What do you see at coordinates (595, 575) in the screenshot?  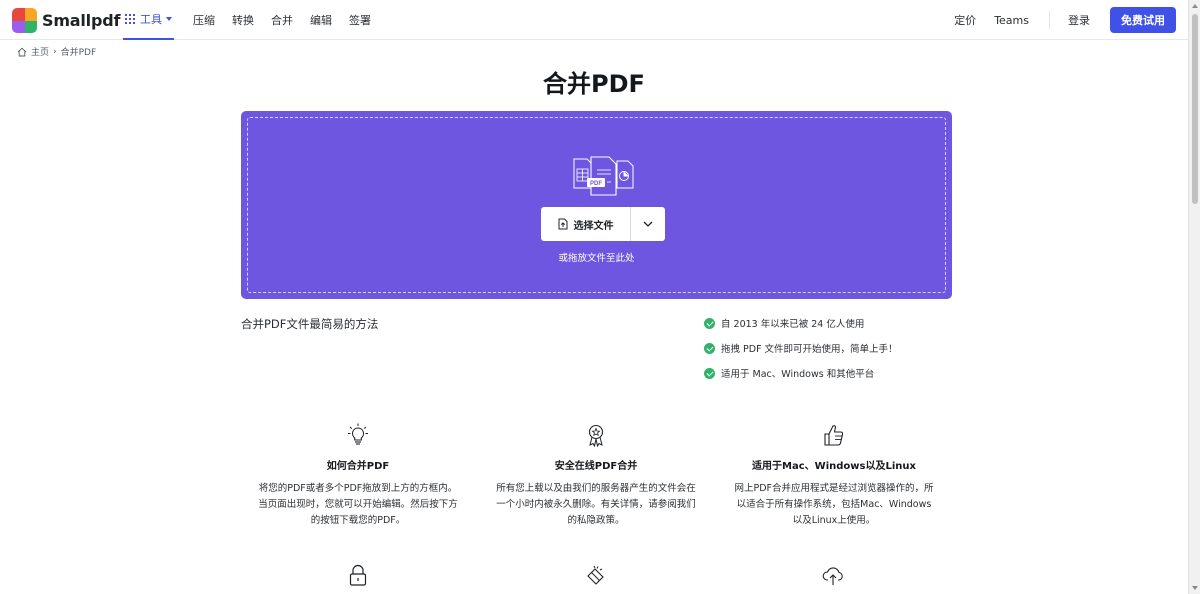 I see `magic-wand-icon` at bounding box center [595, 575].